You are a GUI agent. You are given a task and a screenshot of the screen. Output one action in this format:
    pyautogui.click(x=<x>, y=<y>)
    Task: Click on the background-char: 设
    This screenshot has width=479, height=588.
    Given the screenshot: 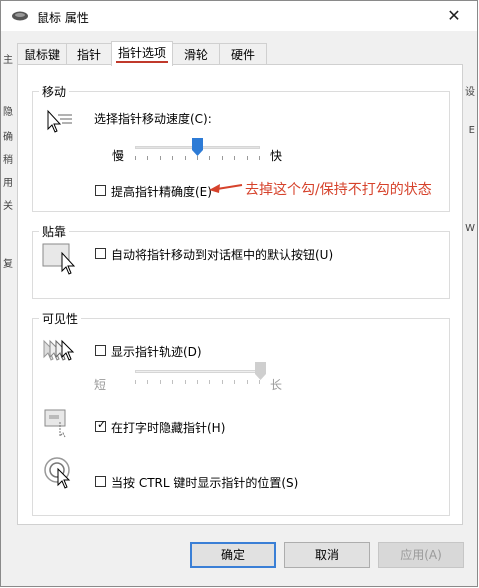 What is the action you would take?
    pyautogui.click(x=470, y=92)
    